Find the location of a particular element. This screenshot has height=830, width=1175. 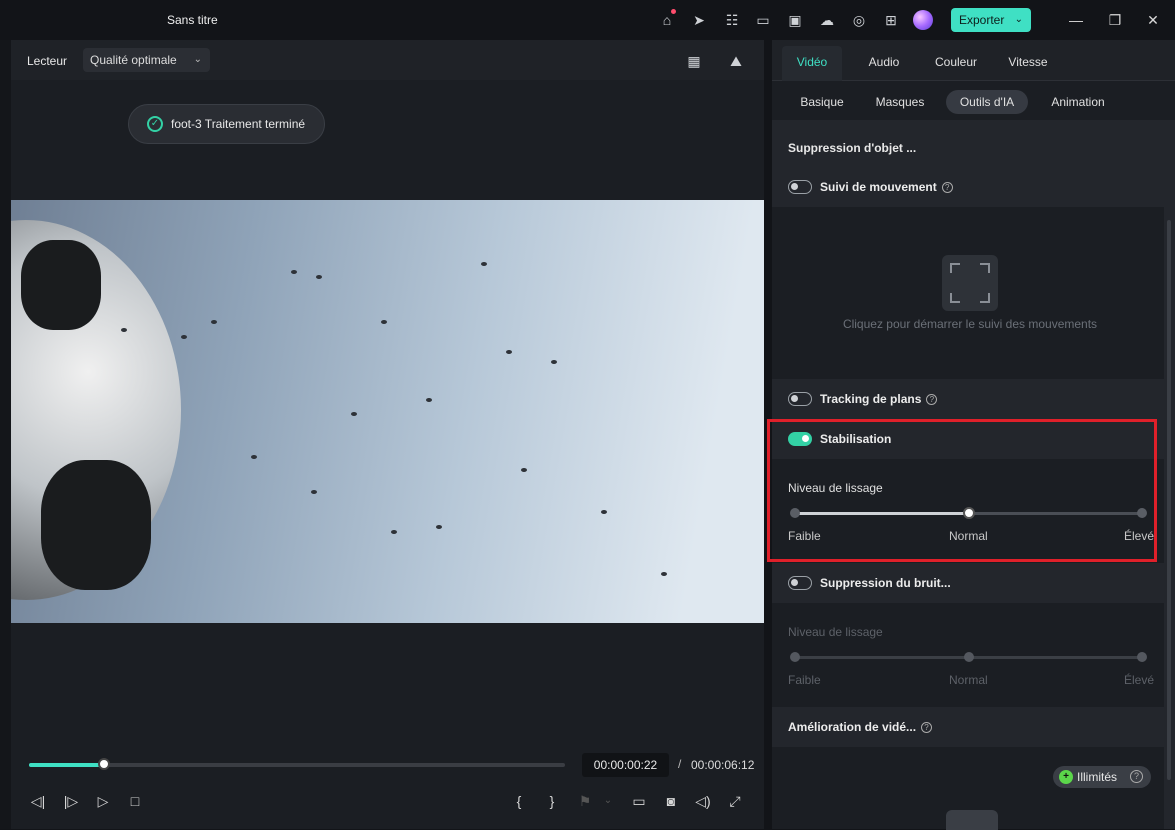

preview-thumbnail is located at coordinates (972, 820).